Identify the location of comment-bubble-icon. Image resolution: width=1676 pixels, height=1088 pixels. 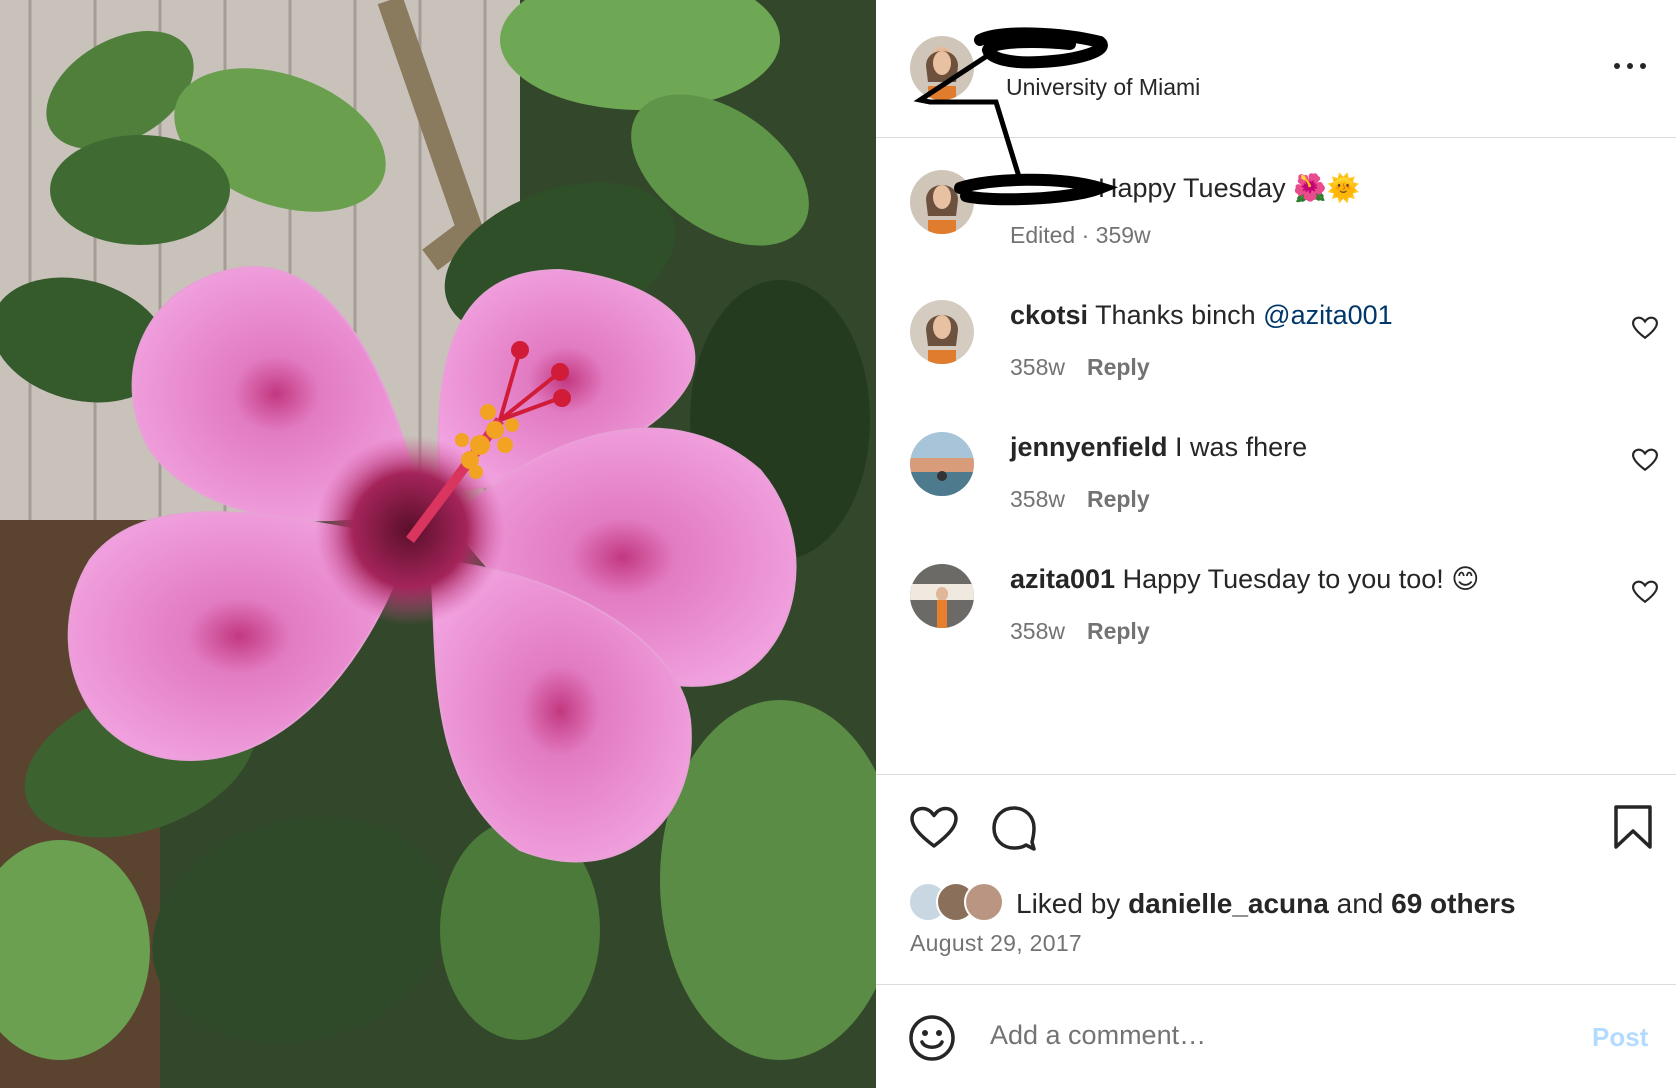
(1014, 828).